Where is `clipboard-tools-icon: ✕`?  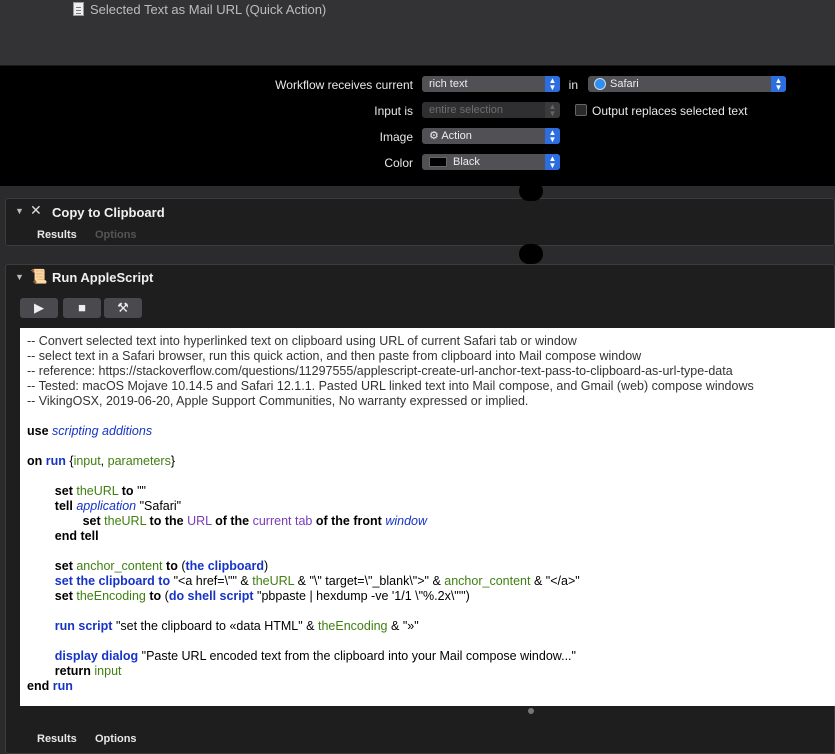
clipboard-tools-icon: ✕ is located at coordinates (36, 210).